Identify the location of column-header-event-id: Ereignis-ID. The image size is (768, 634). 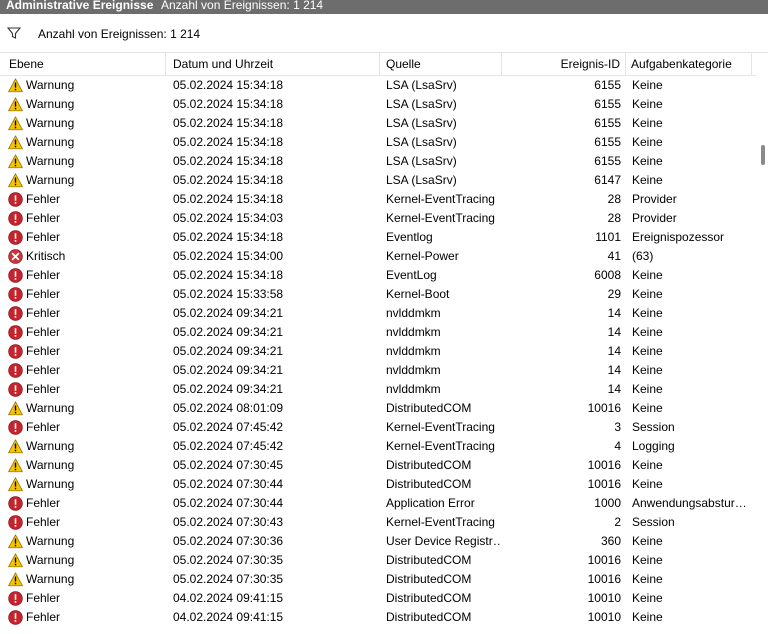
(564, 64).